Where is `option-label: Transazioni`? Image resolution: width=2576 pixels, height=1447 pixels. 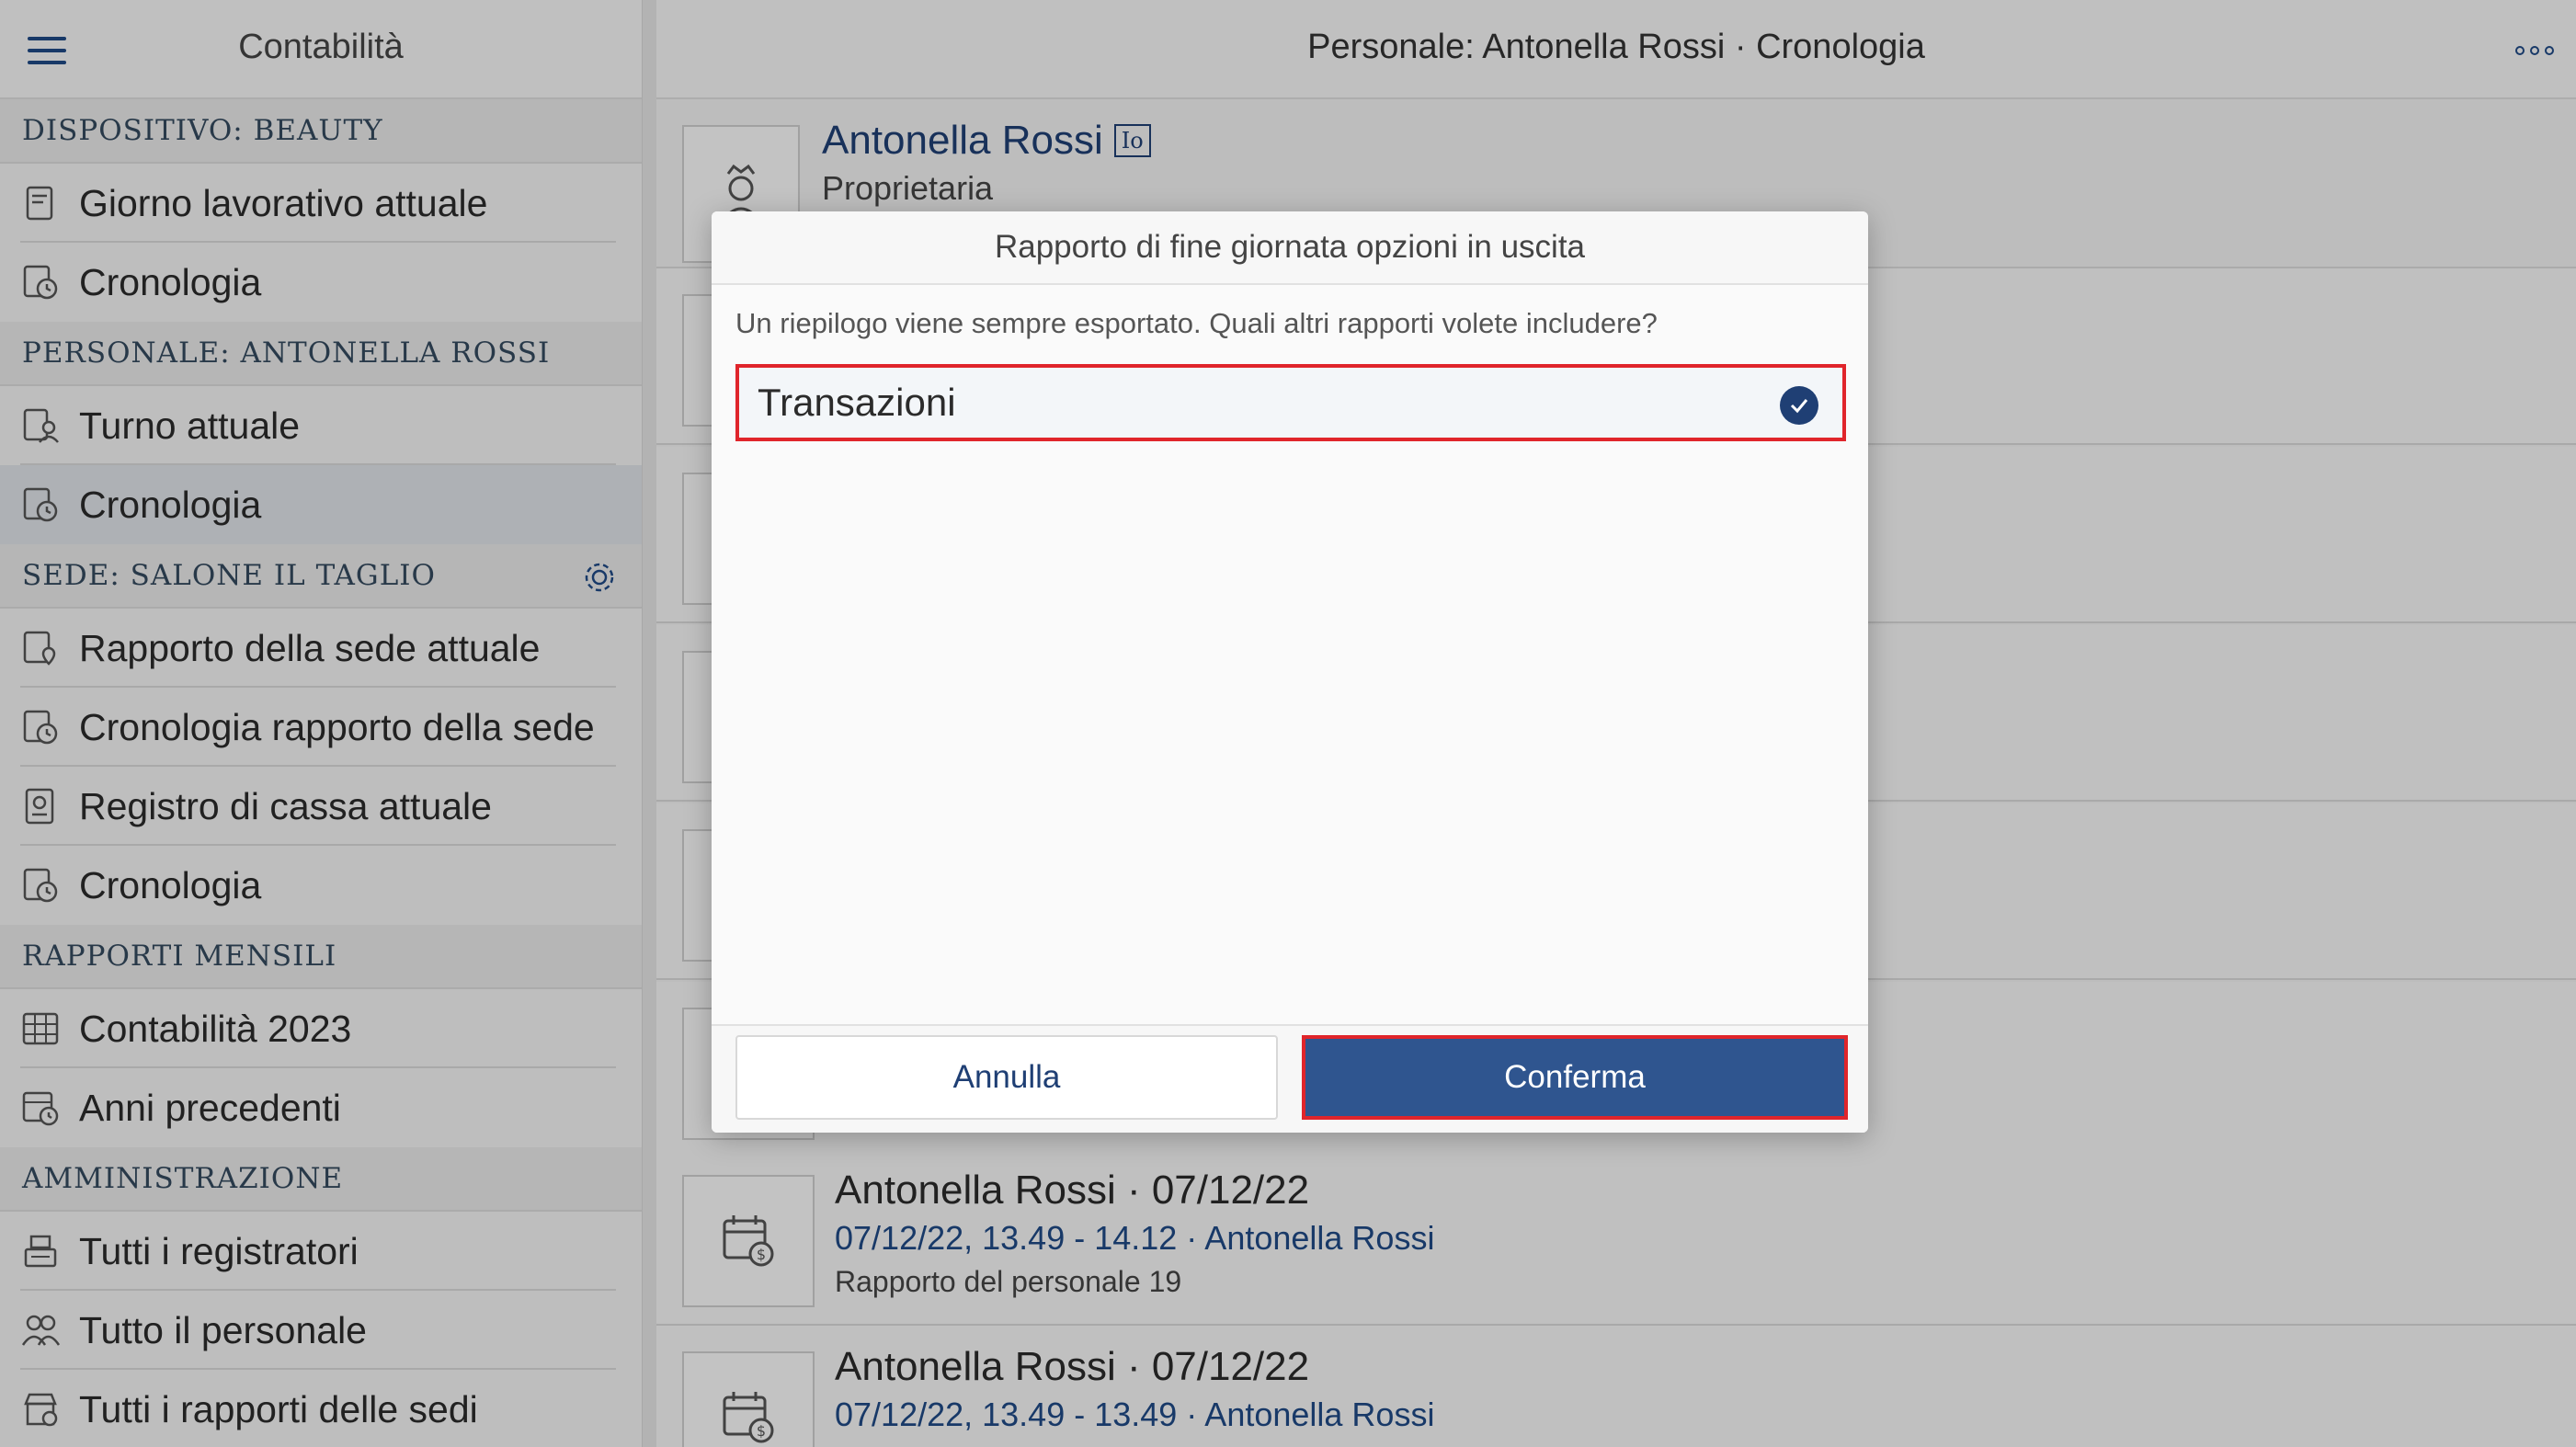 option-label: Transazioni is located at coordinates (857, 402).